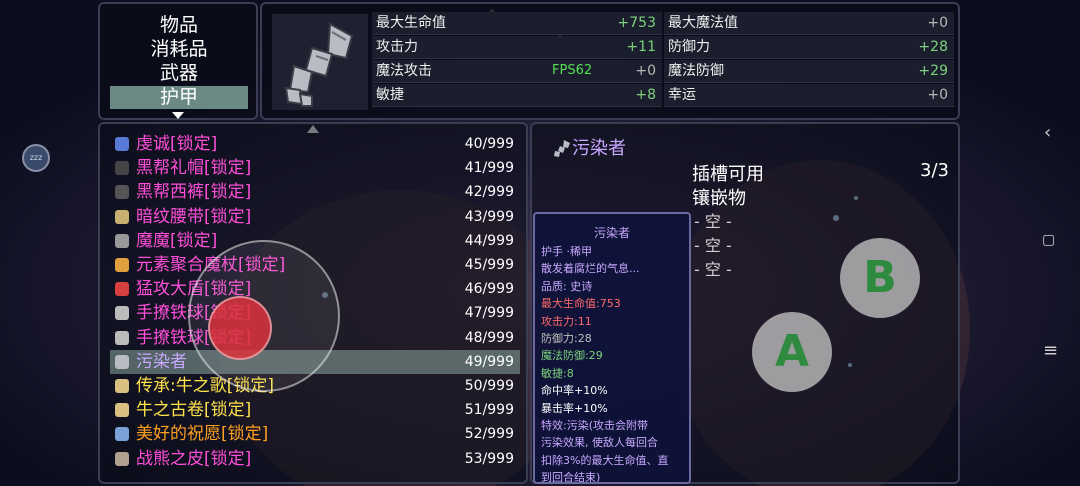 Image resolution: width=1080 pixels, height=486 pixels. What do you see at coordinates (161, 361) in the screenshot?
I see `item-name: 污染者` at bounding box center [161, 361].